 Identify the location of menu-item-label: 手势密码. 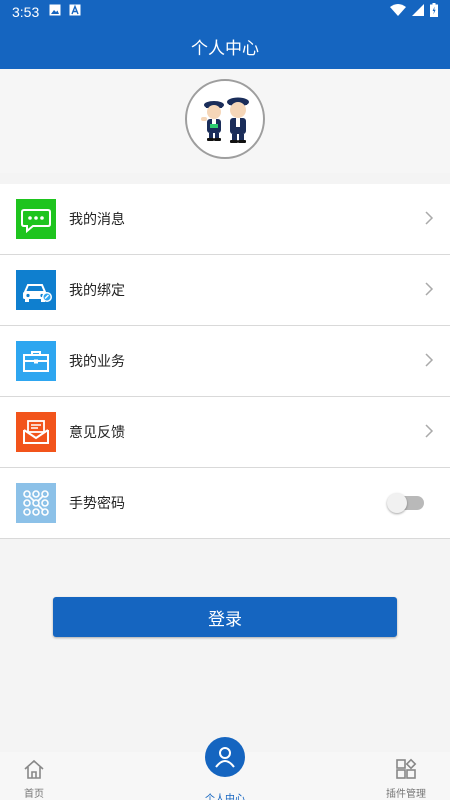
(97, 504).